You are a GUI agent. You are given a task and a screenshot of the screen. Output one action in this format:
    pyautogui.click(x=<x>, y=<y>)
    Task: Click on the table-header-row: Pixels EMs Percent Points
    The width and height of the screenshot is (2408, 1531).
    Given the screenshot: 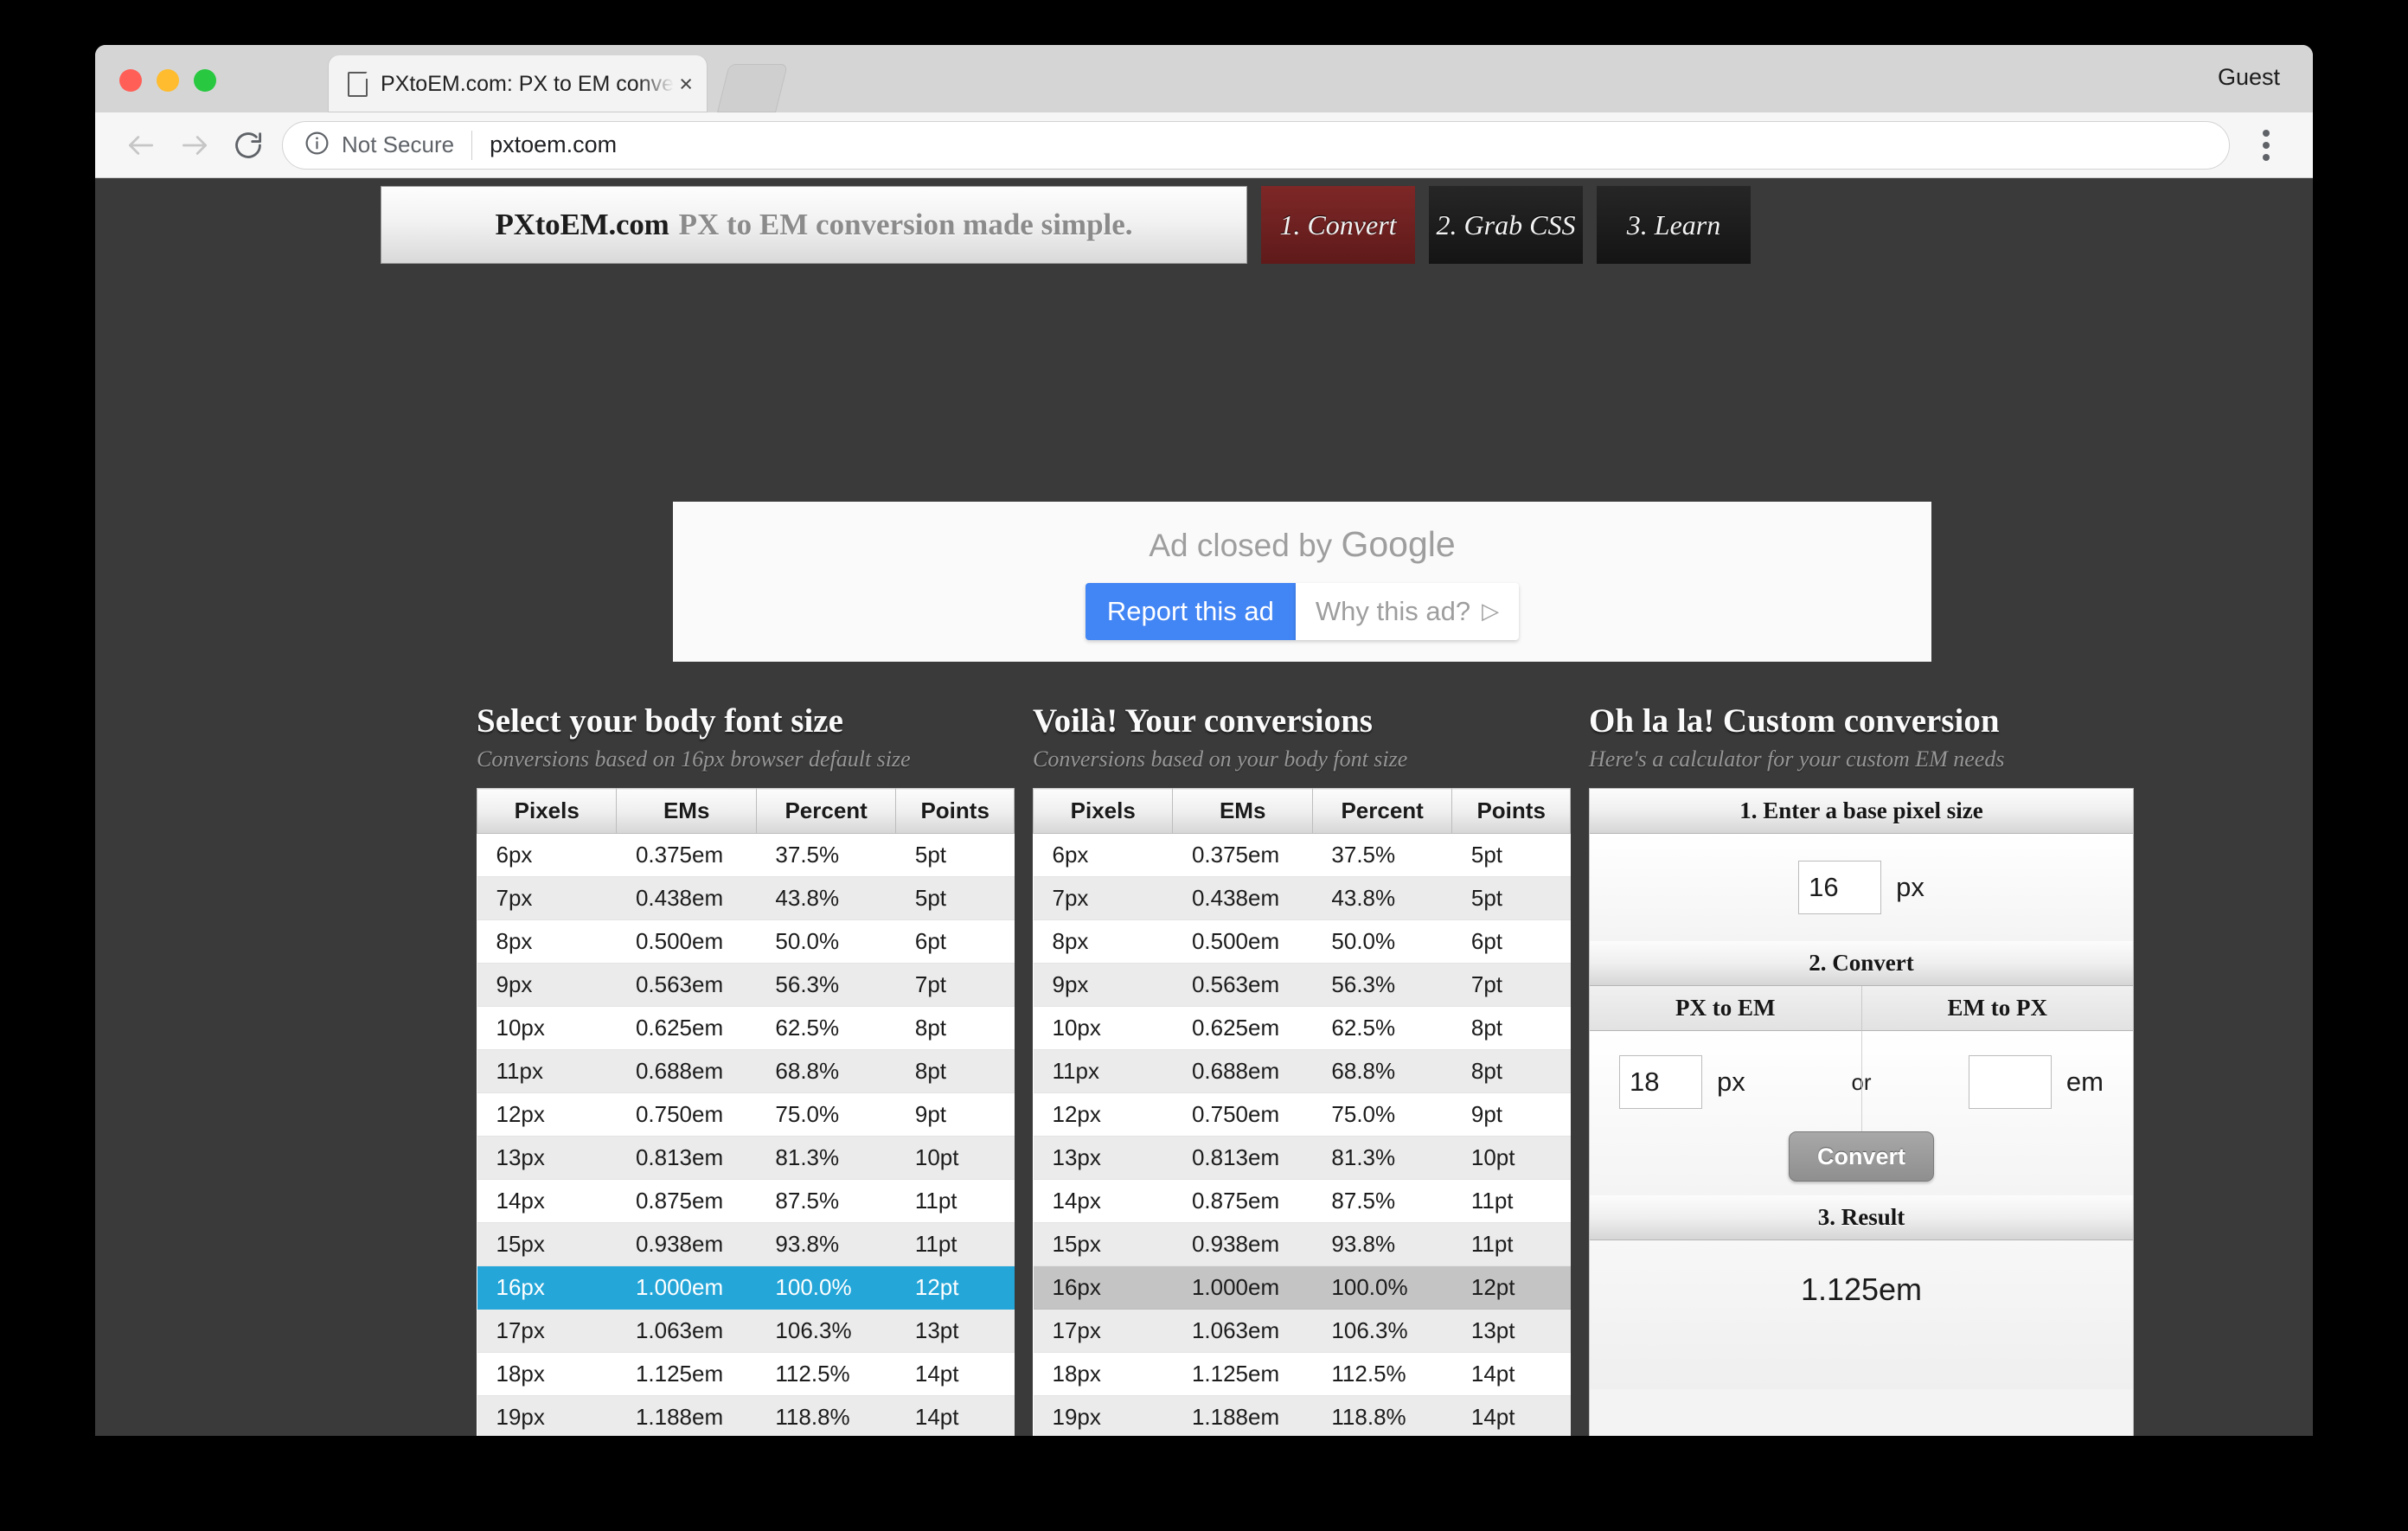 What is the action you would take?
    pyautogui.click(x=745, y=811)
    